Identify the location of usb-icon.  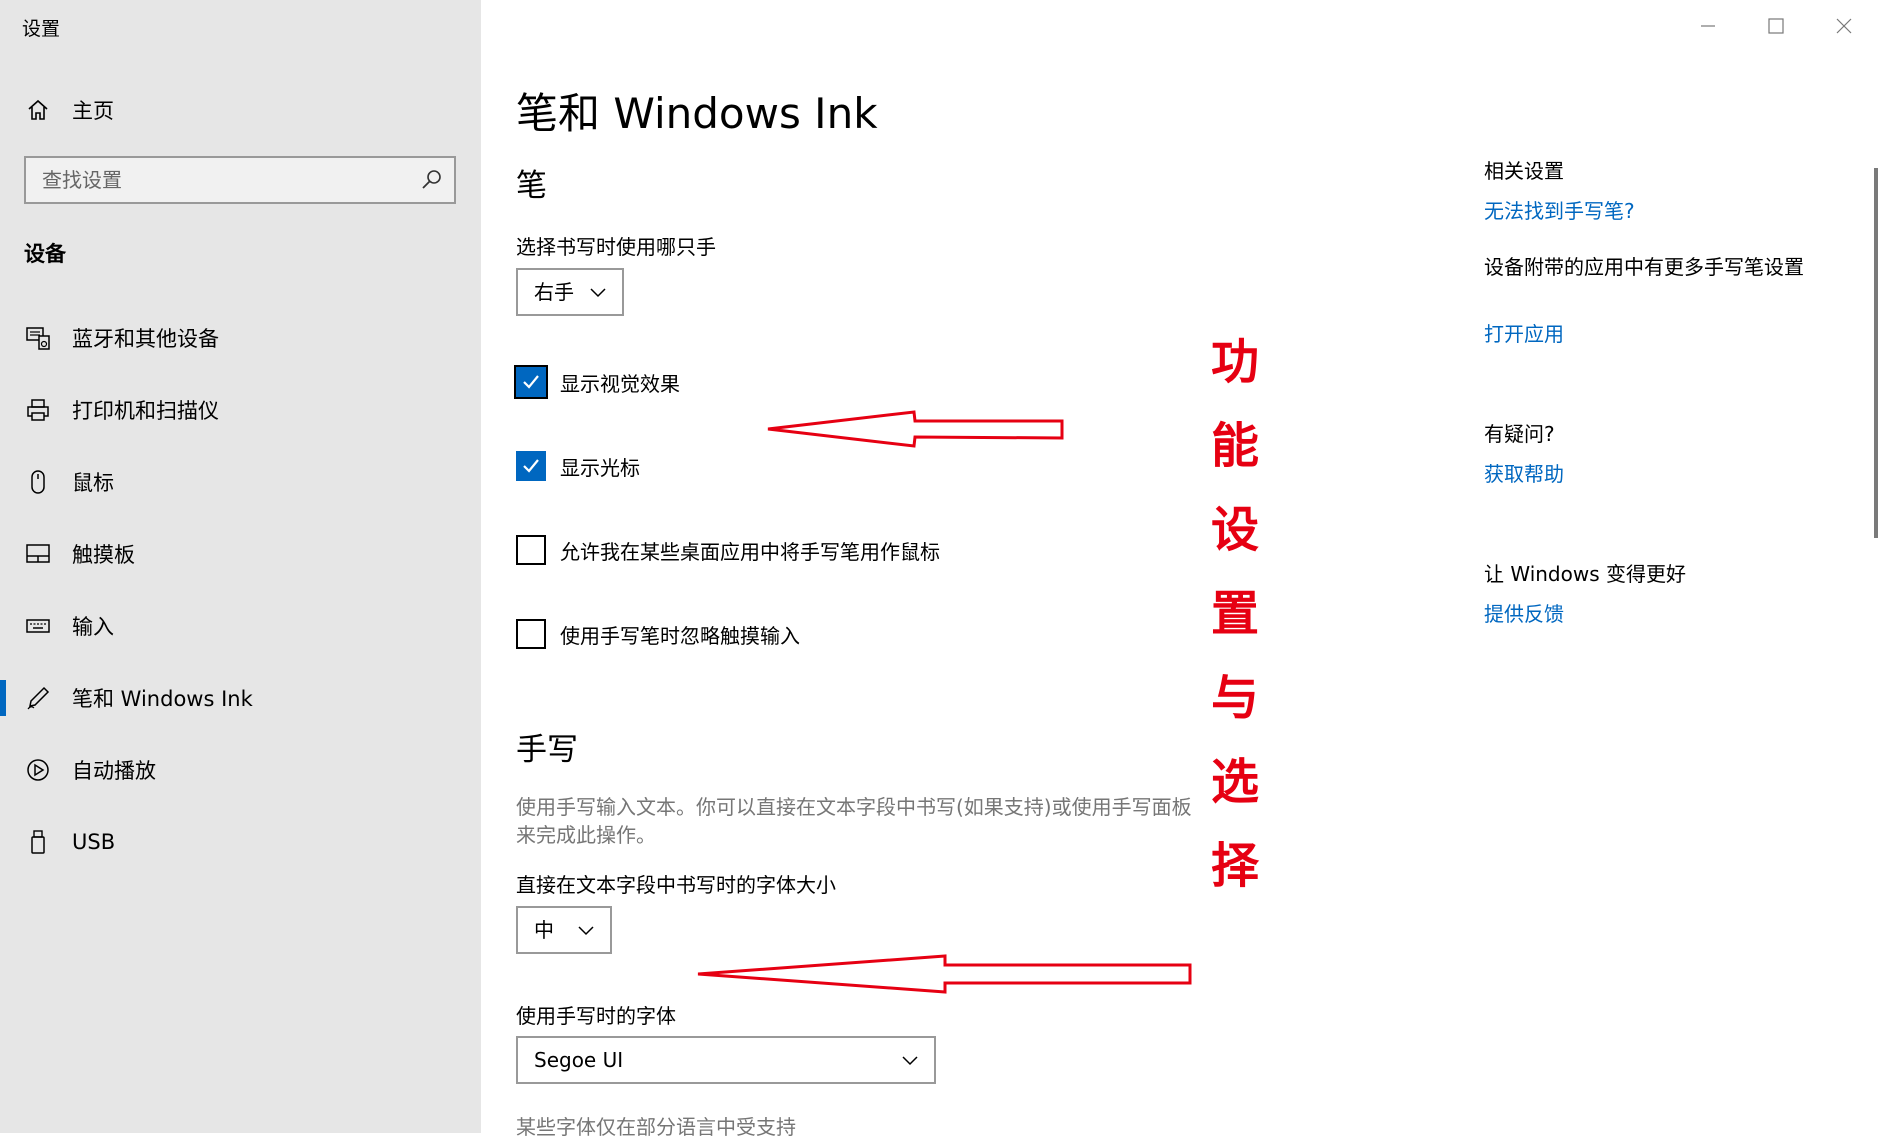
(38, 842).